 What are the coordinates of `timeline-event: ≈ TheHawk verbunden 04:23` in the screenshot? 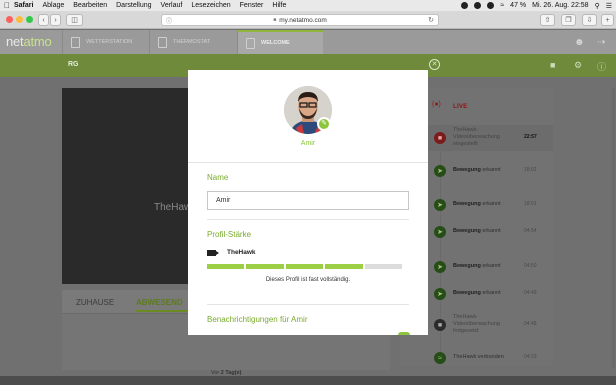 It's located at (476, 358).